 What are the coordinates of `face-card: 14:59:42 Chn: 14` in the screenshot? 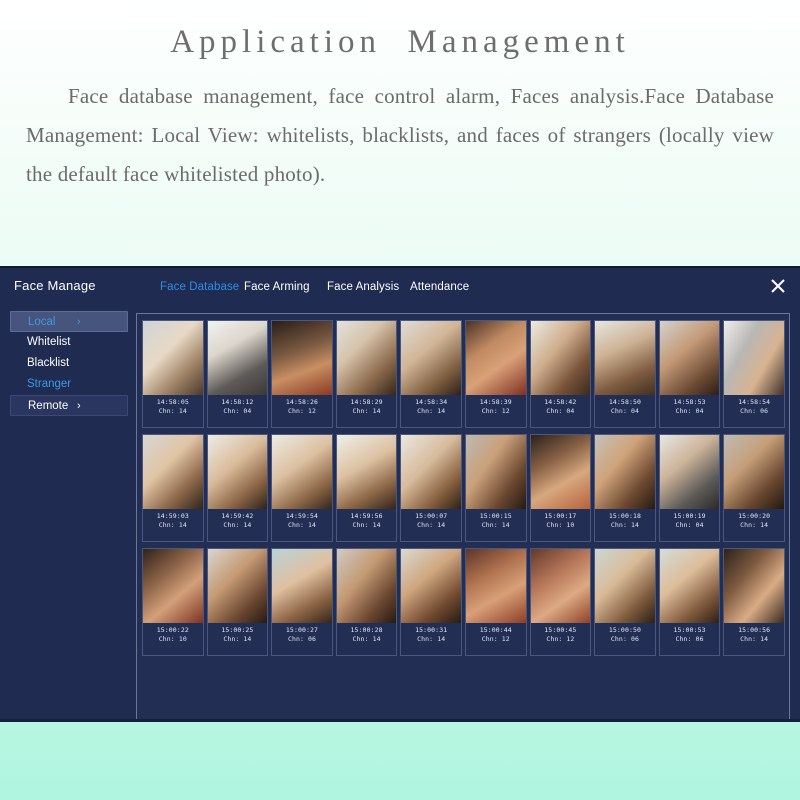 It's located at (237, 488).